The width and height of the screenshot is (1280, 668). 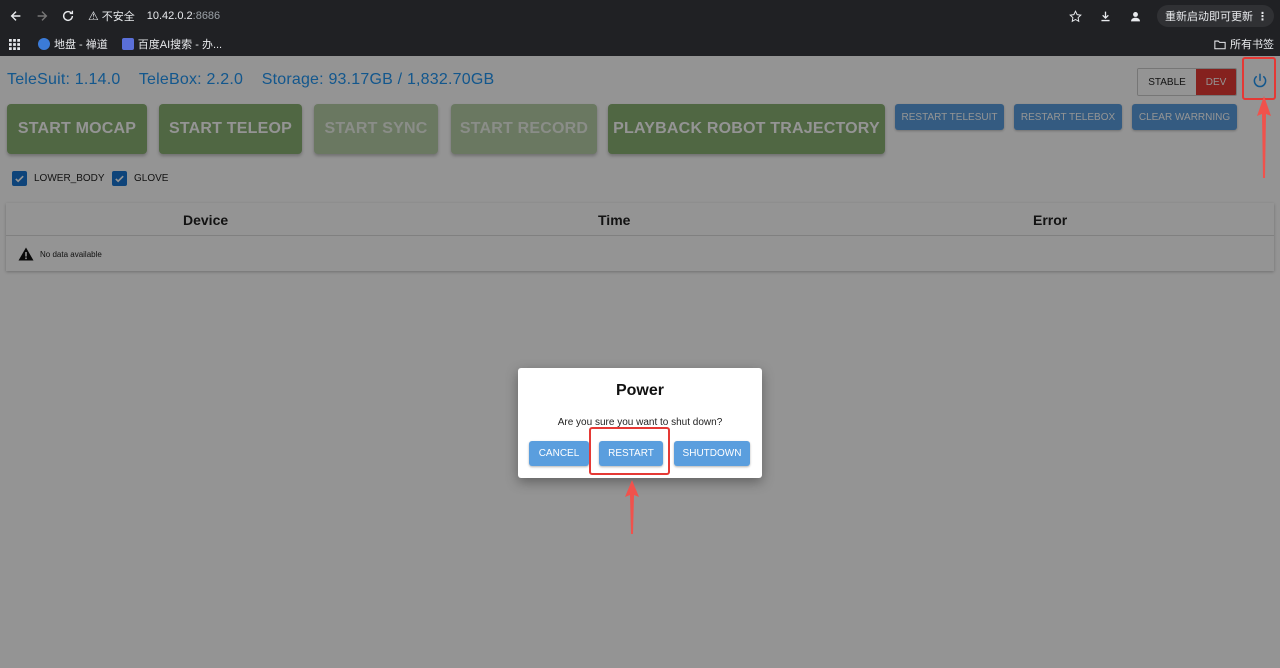 What do you see at coordinates (81, 45) in the screenshot?
I see `bookmark-label: 地盘 - 禅道` at bounding box center [81, 45].